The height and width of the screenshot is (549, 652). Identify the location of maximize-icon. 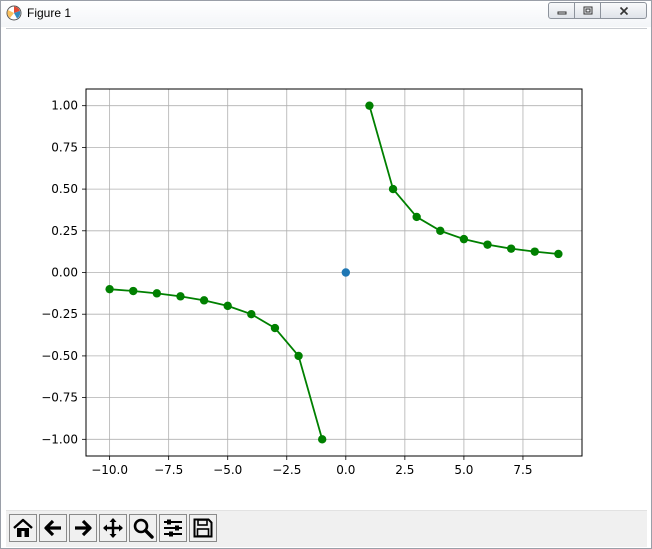
(587, 10).